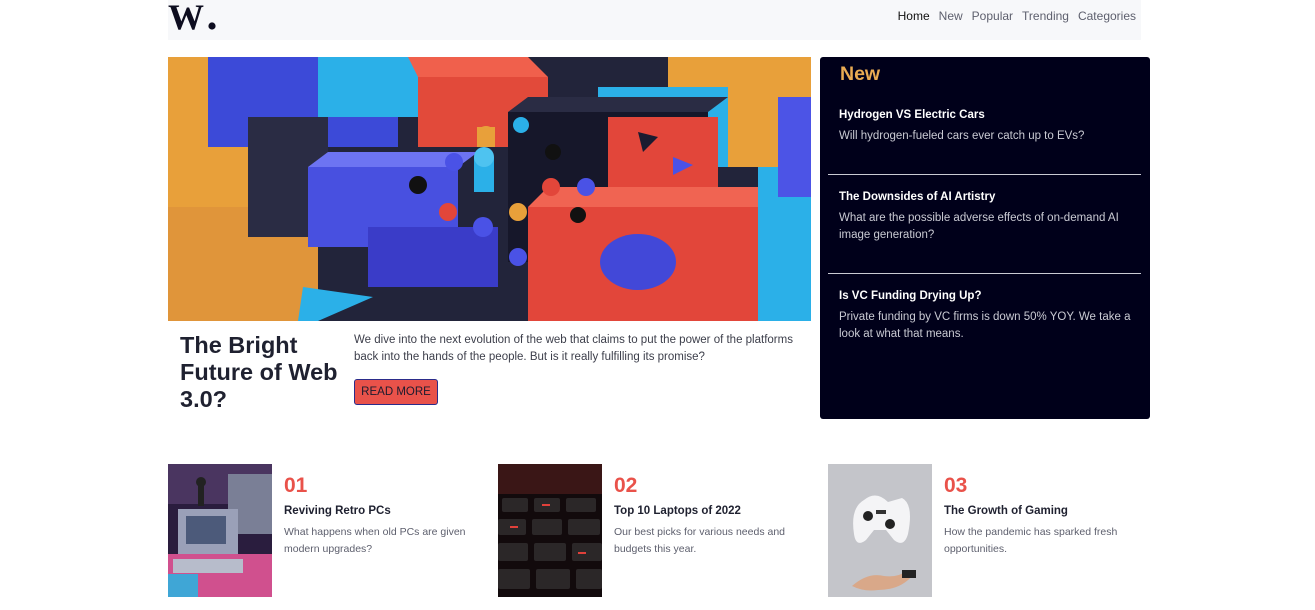 This screenshot has width=1315, height=610. What do you see at coordinates (951, 16) in the screenshot?
I see `nav-new: New` at bounding box center [951, 16].